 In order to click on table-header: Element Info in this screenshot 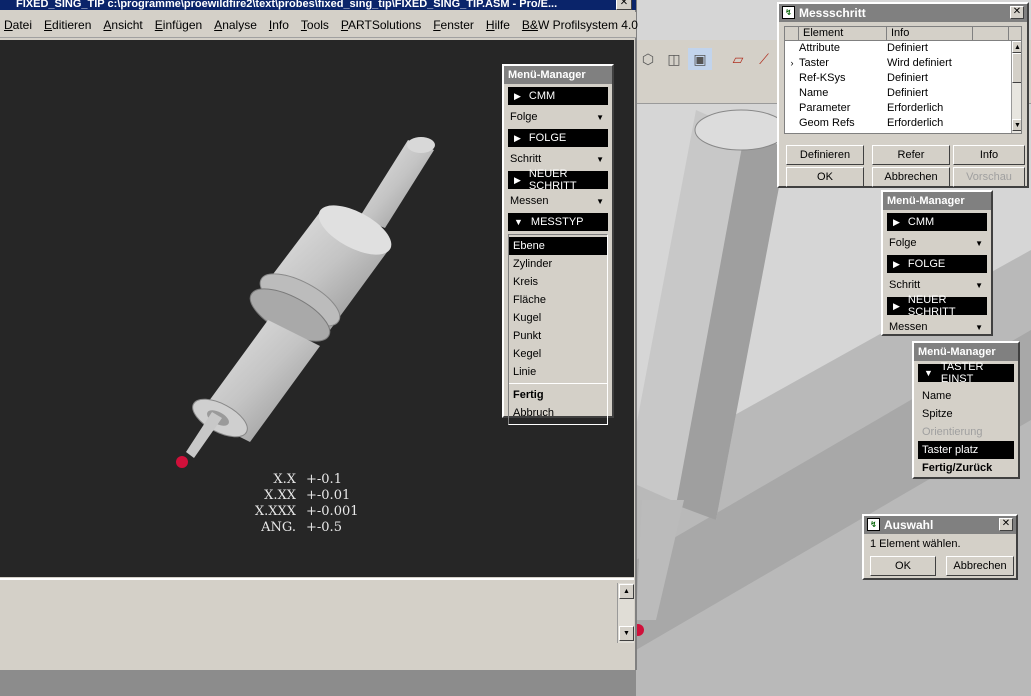, I will do `click(903, 34)`.